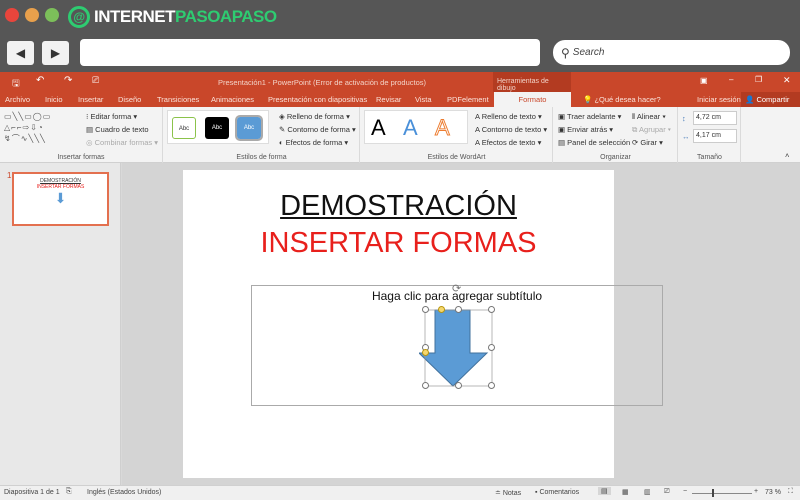 Image resolution: width=800 pixels, height=500 pixels. What do you see at coordinates (508, 493) in the screenshot?
I see `notes-button: ≐ Notas` at bounding box center [508, 493].